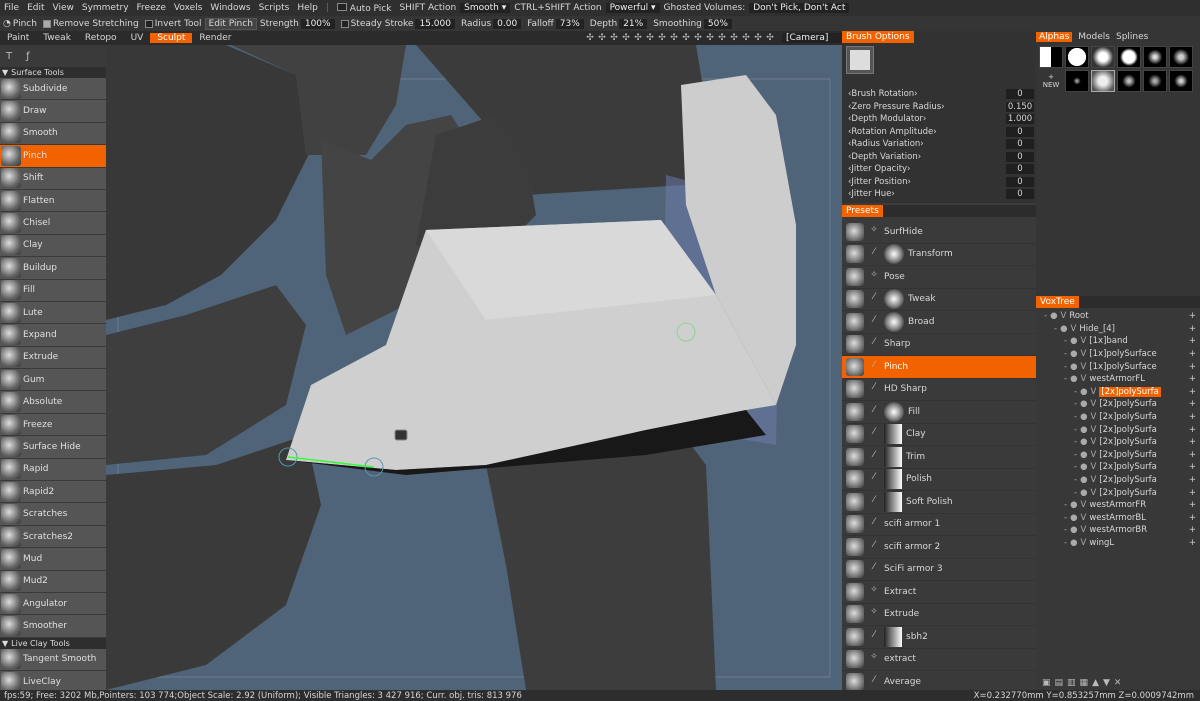  What do you see at coordinates (939, 412) in the screenshot?
I see `preset-fill: ⁄ Fill` at bounding box center [939, 412].